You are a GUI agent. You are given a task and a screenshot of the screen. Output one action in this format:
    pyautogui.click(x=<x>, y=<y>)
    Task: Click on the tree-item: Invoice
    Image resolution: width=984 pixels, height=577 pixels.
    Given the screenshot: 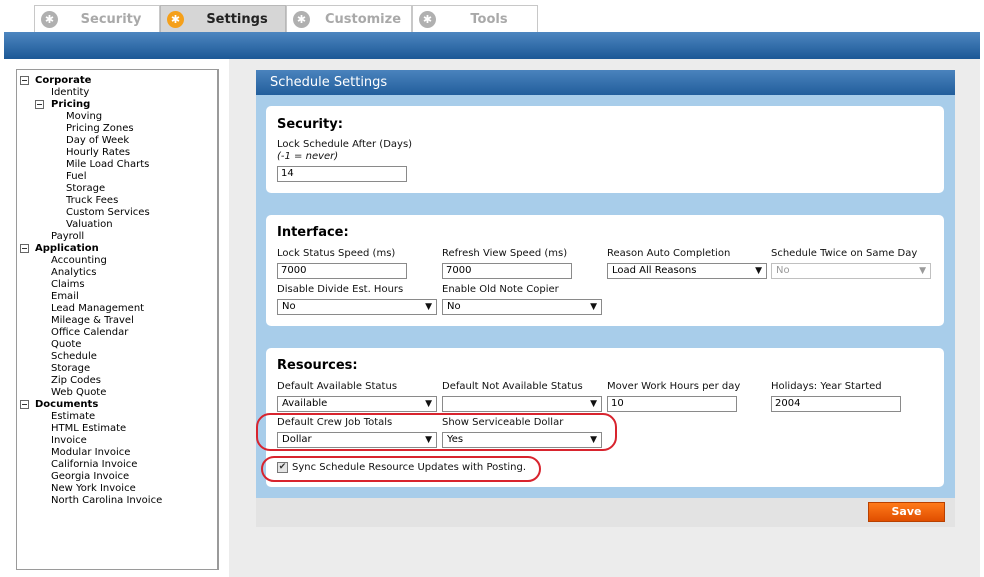 What is the action you would take?
    pyautogui.click(x=117, y=441)
    